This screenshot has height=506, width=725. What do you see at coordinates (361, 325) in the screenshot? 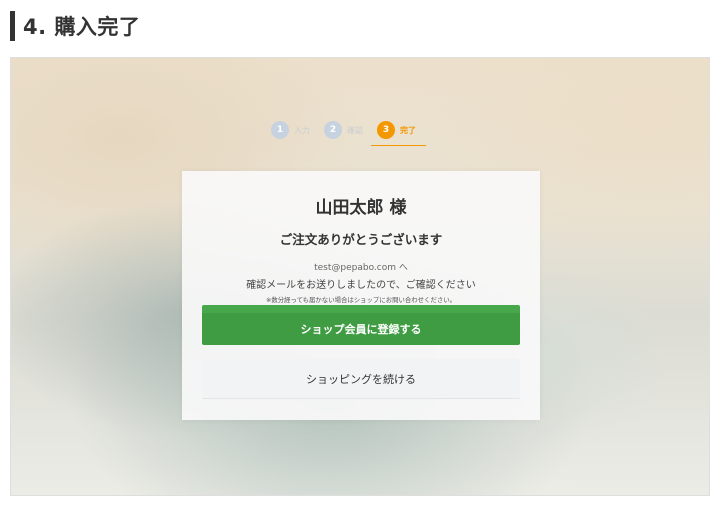
I see `register-member-button: ショップ会員に登録する` at bounding box center [361, 325].